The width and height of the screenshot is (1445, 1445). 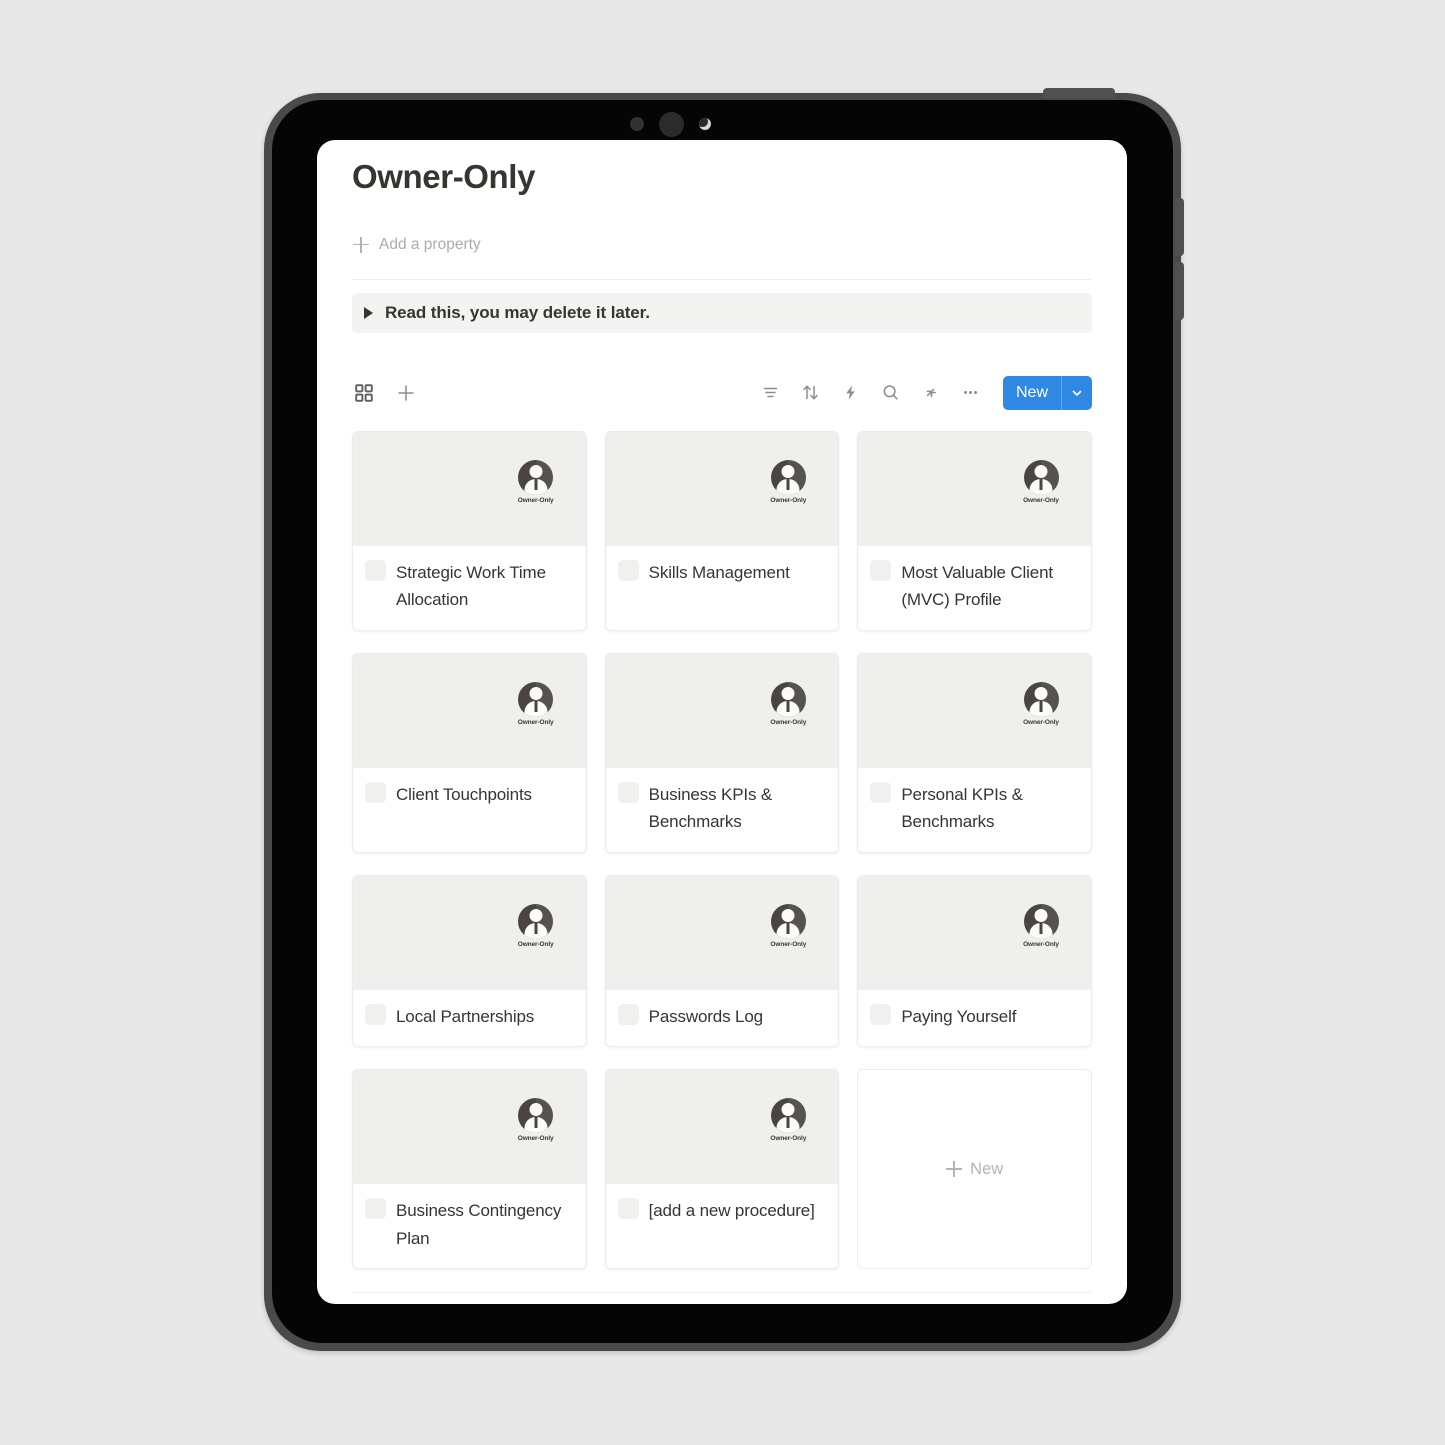 I want to click on card-body: Passwords Log, so click(x=722, y=1017).